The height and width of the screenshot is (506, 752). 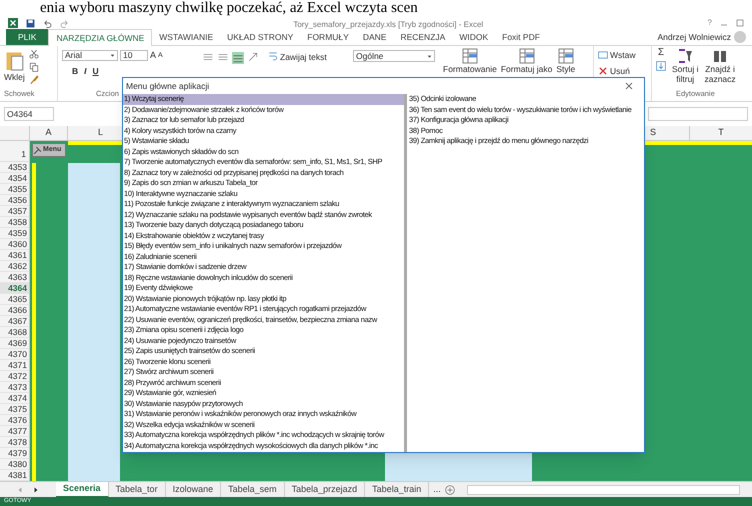 I want to click on row-header: 4356, so click(x=14, y=200).